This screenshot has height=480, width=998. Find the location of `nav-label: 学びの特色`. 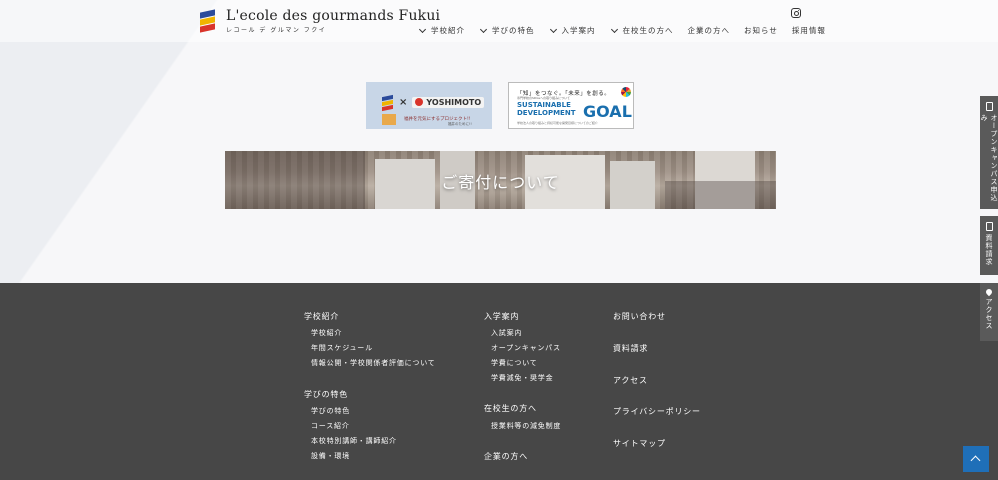

nav-label: 学びの特色 is located at coordinates (513, 30).